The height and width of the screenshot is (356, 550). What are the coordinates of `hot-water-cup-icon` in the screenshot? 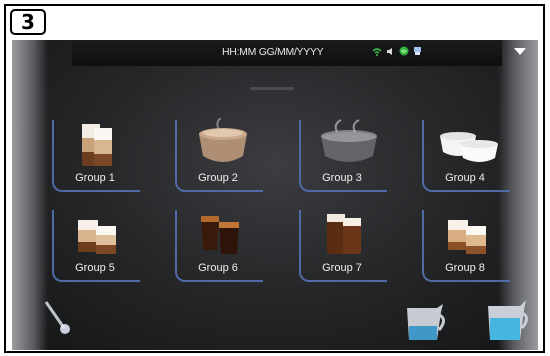 It's located at (349, 140).